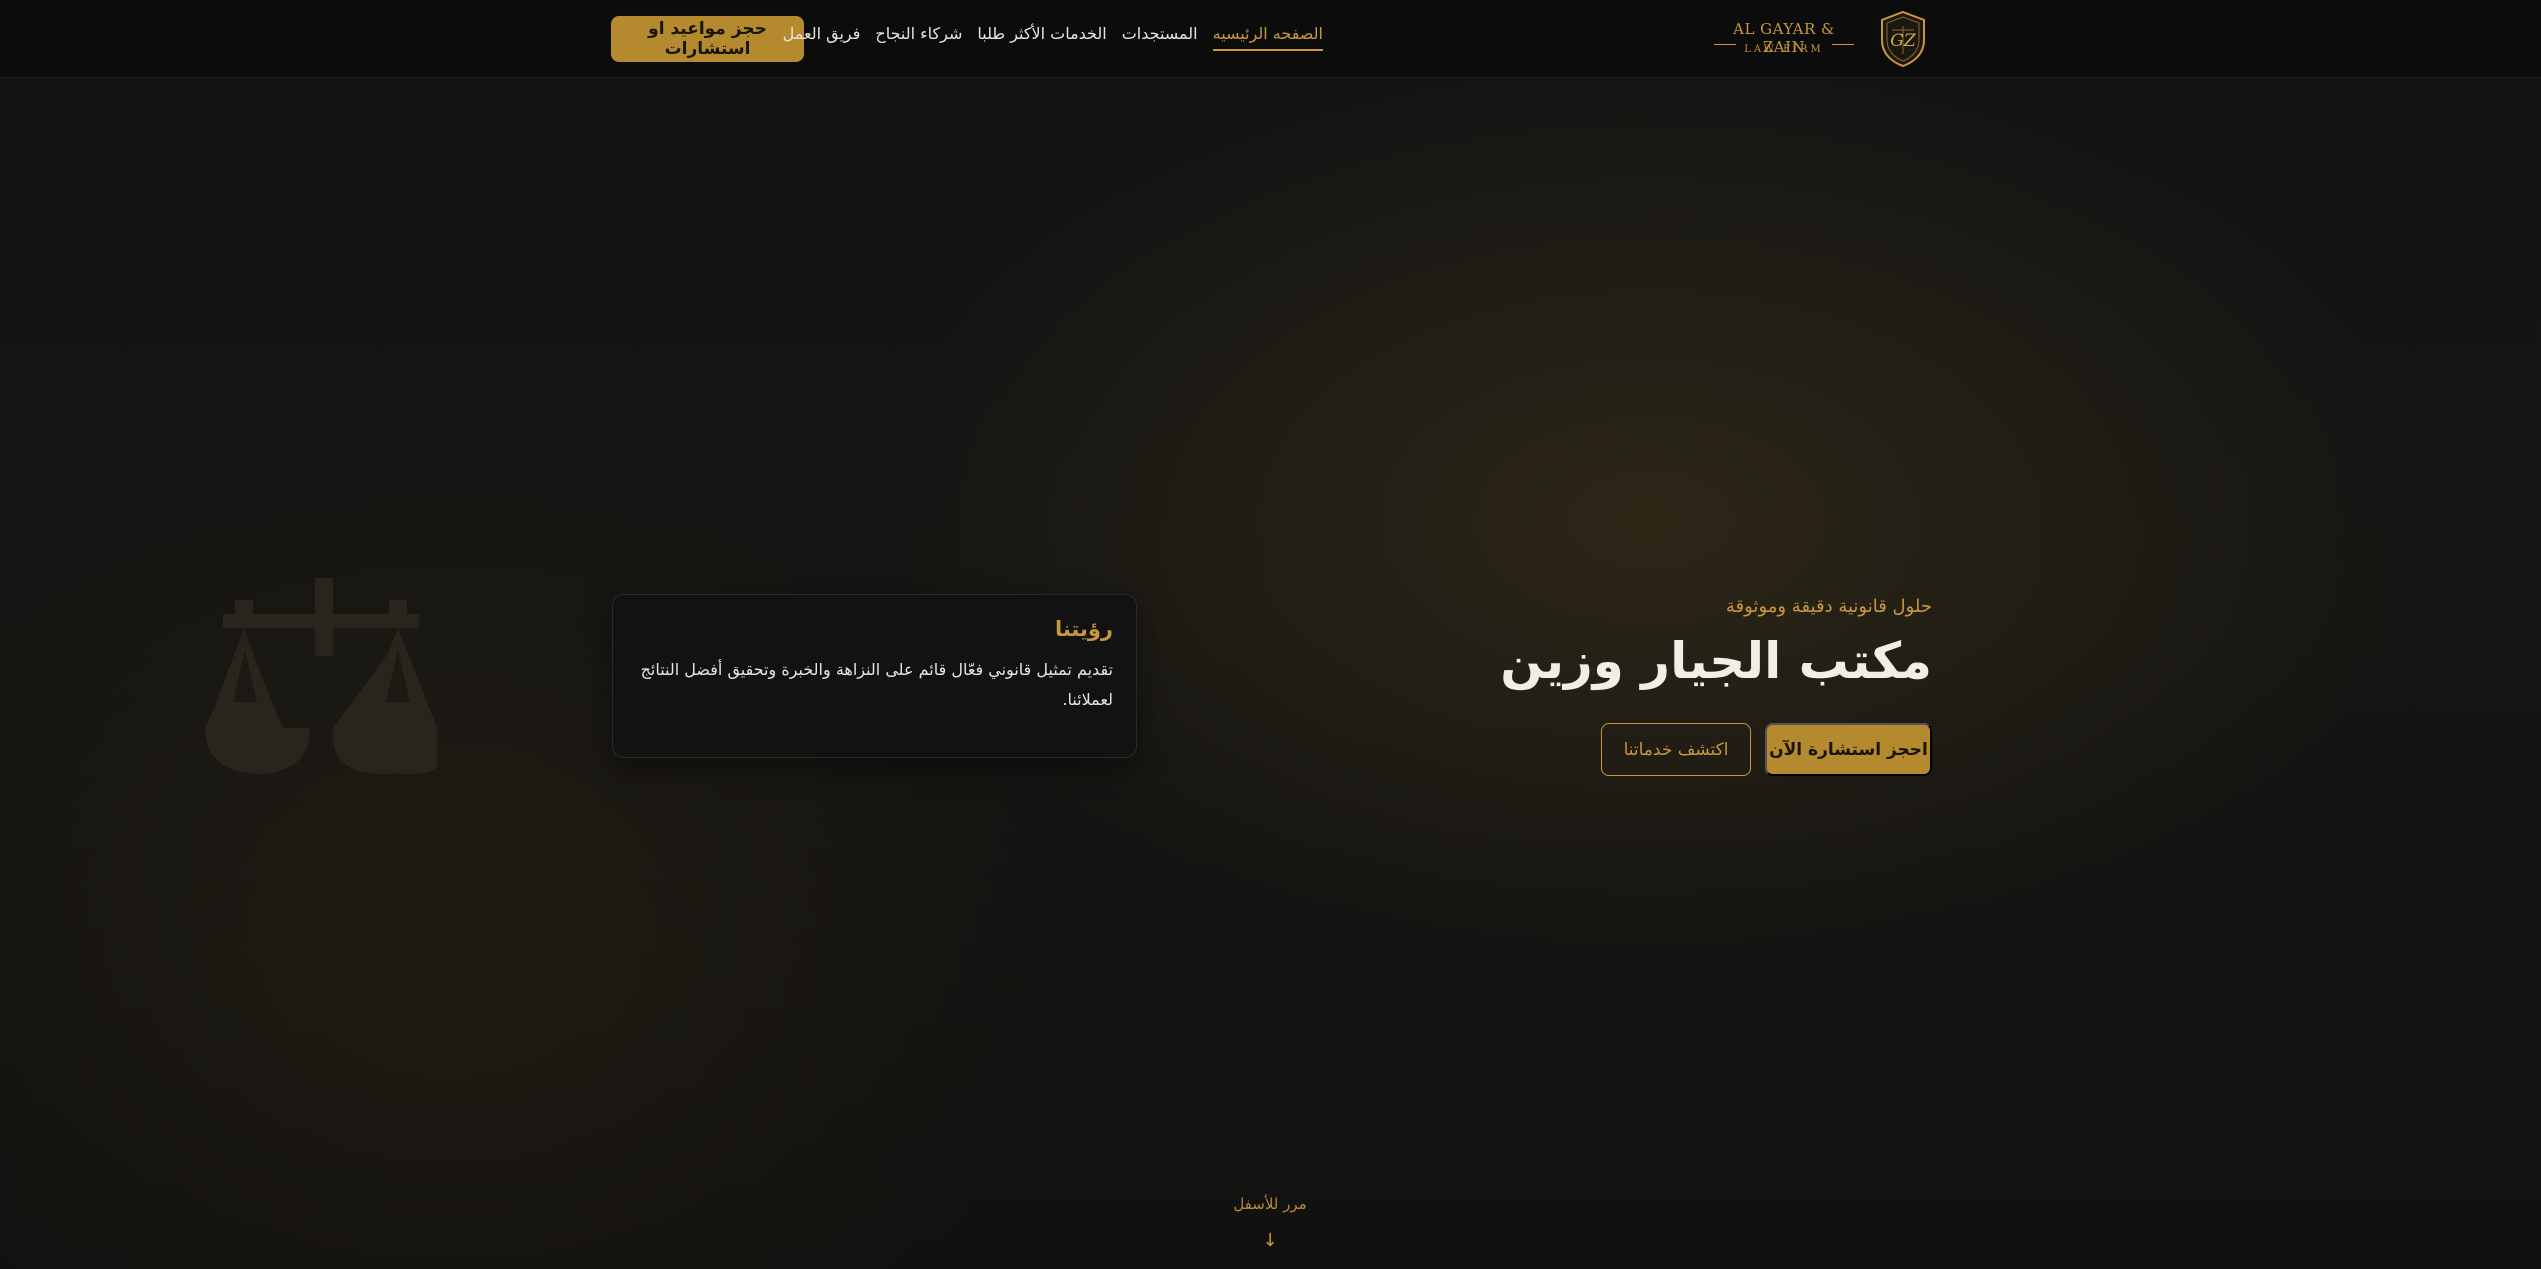 This screenshot has height=1269, width=2541. I want to click on scales-of-justice-icon, so click(321, 676).